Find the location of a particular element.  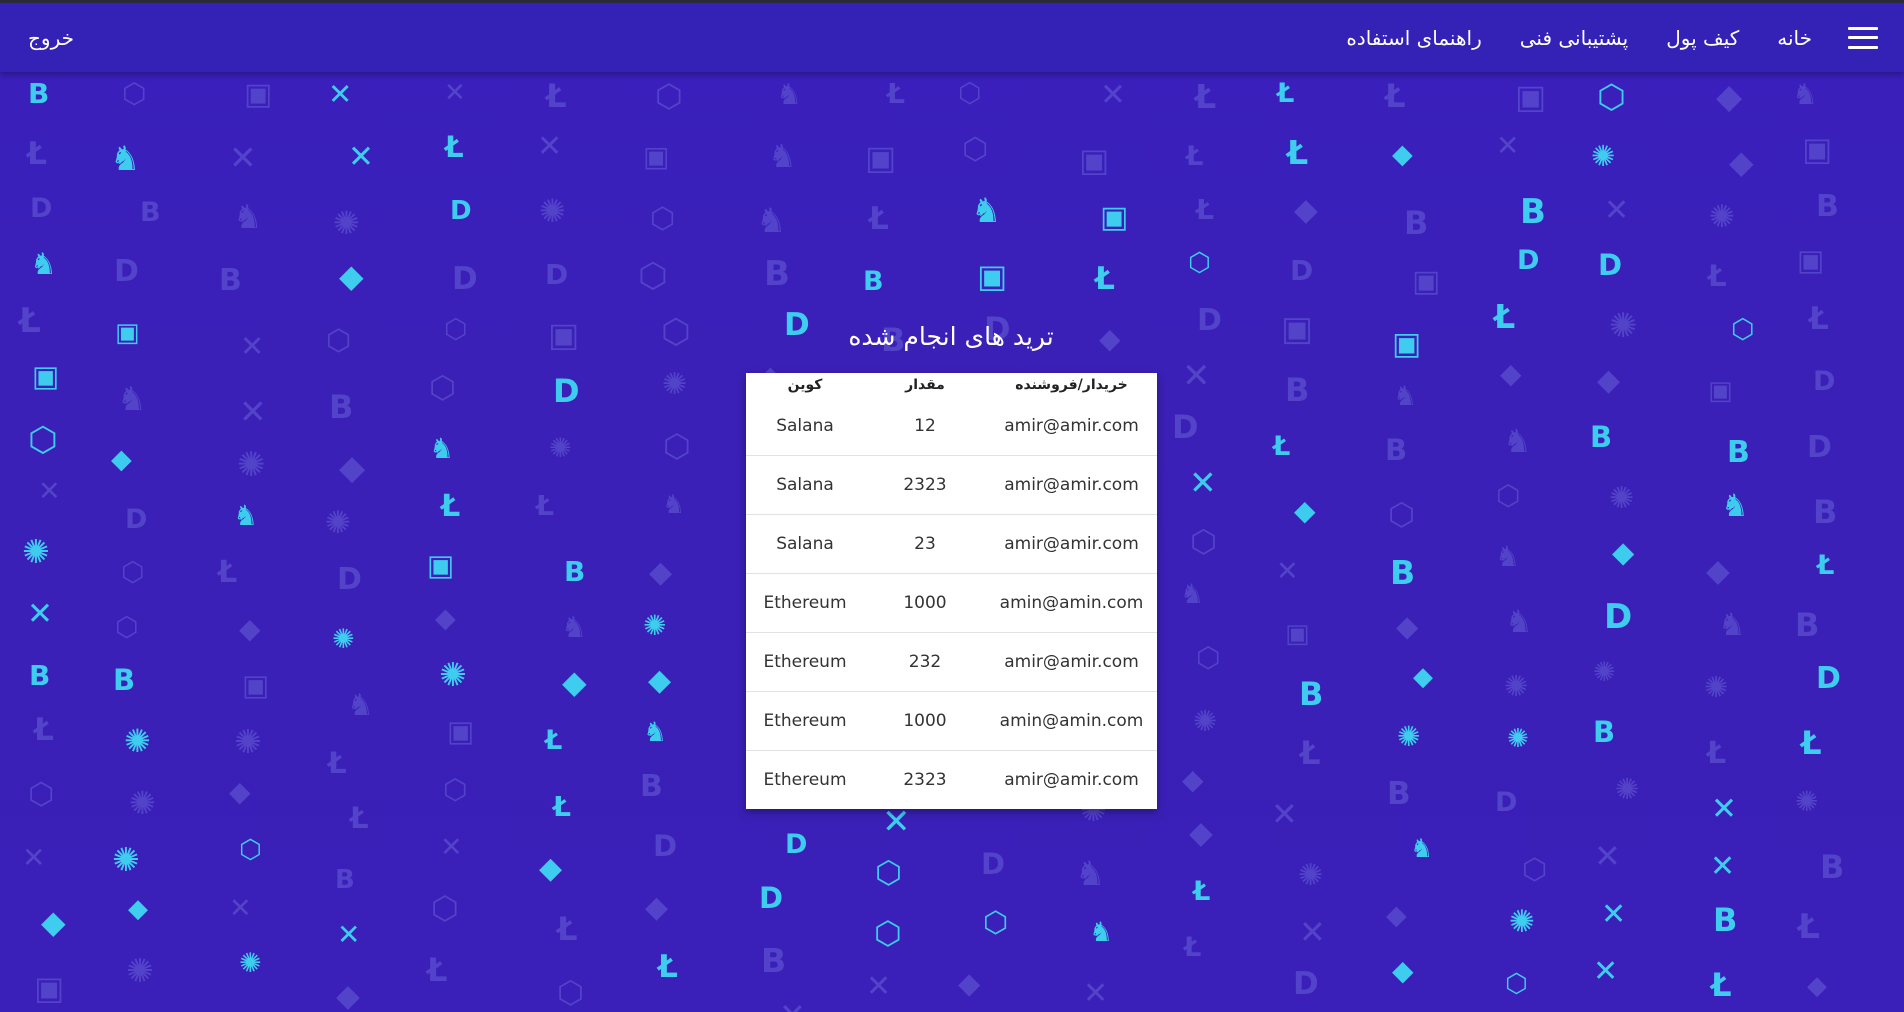

nav-link-home: خانه is located at coordinates (1794, 38).